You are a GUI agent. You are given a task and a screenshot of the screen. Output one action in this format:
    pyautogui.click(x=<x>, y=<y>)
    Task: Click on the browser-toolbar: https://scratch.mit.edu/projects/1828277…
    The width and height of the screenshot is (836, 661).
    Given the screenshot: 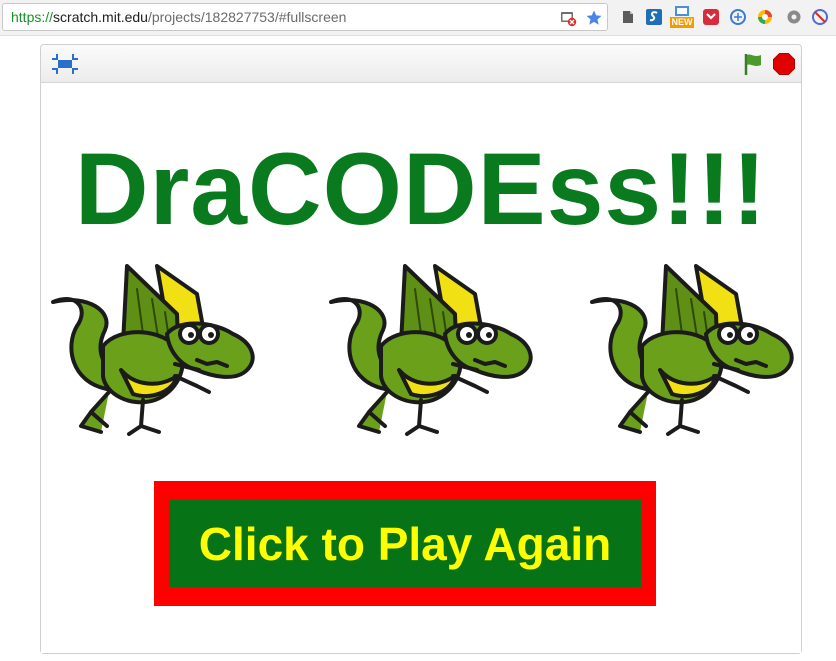 What is the action you would take?
    pyautogui.click(x=418, y=18)
    